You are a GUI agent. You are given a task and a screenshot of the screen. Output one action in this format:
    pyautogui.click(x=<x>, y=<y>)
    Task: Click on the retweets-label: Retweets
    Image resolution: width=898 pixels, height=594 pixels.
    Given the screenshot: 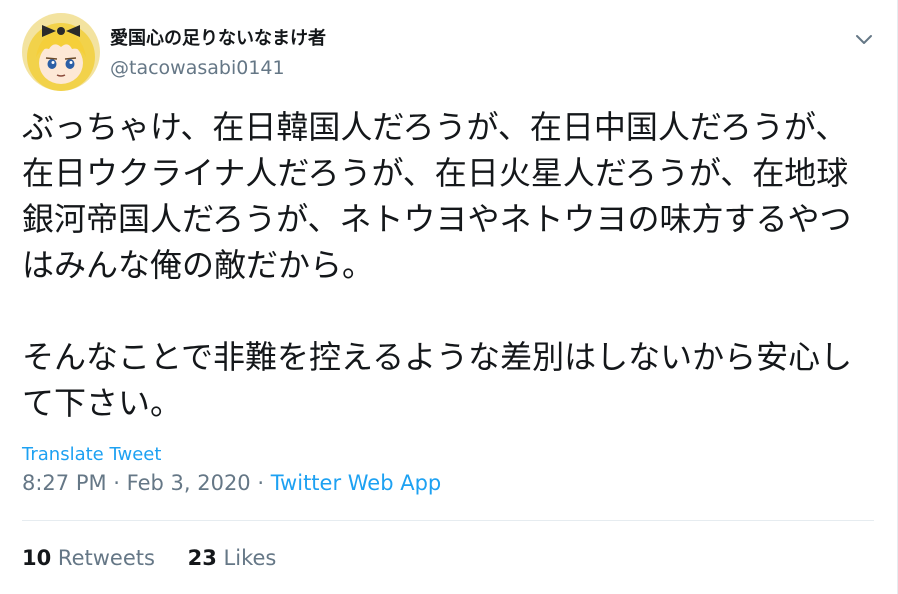 What is the action you would take?
    pyautogui.click(x=106, y=558)
    